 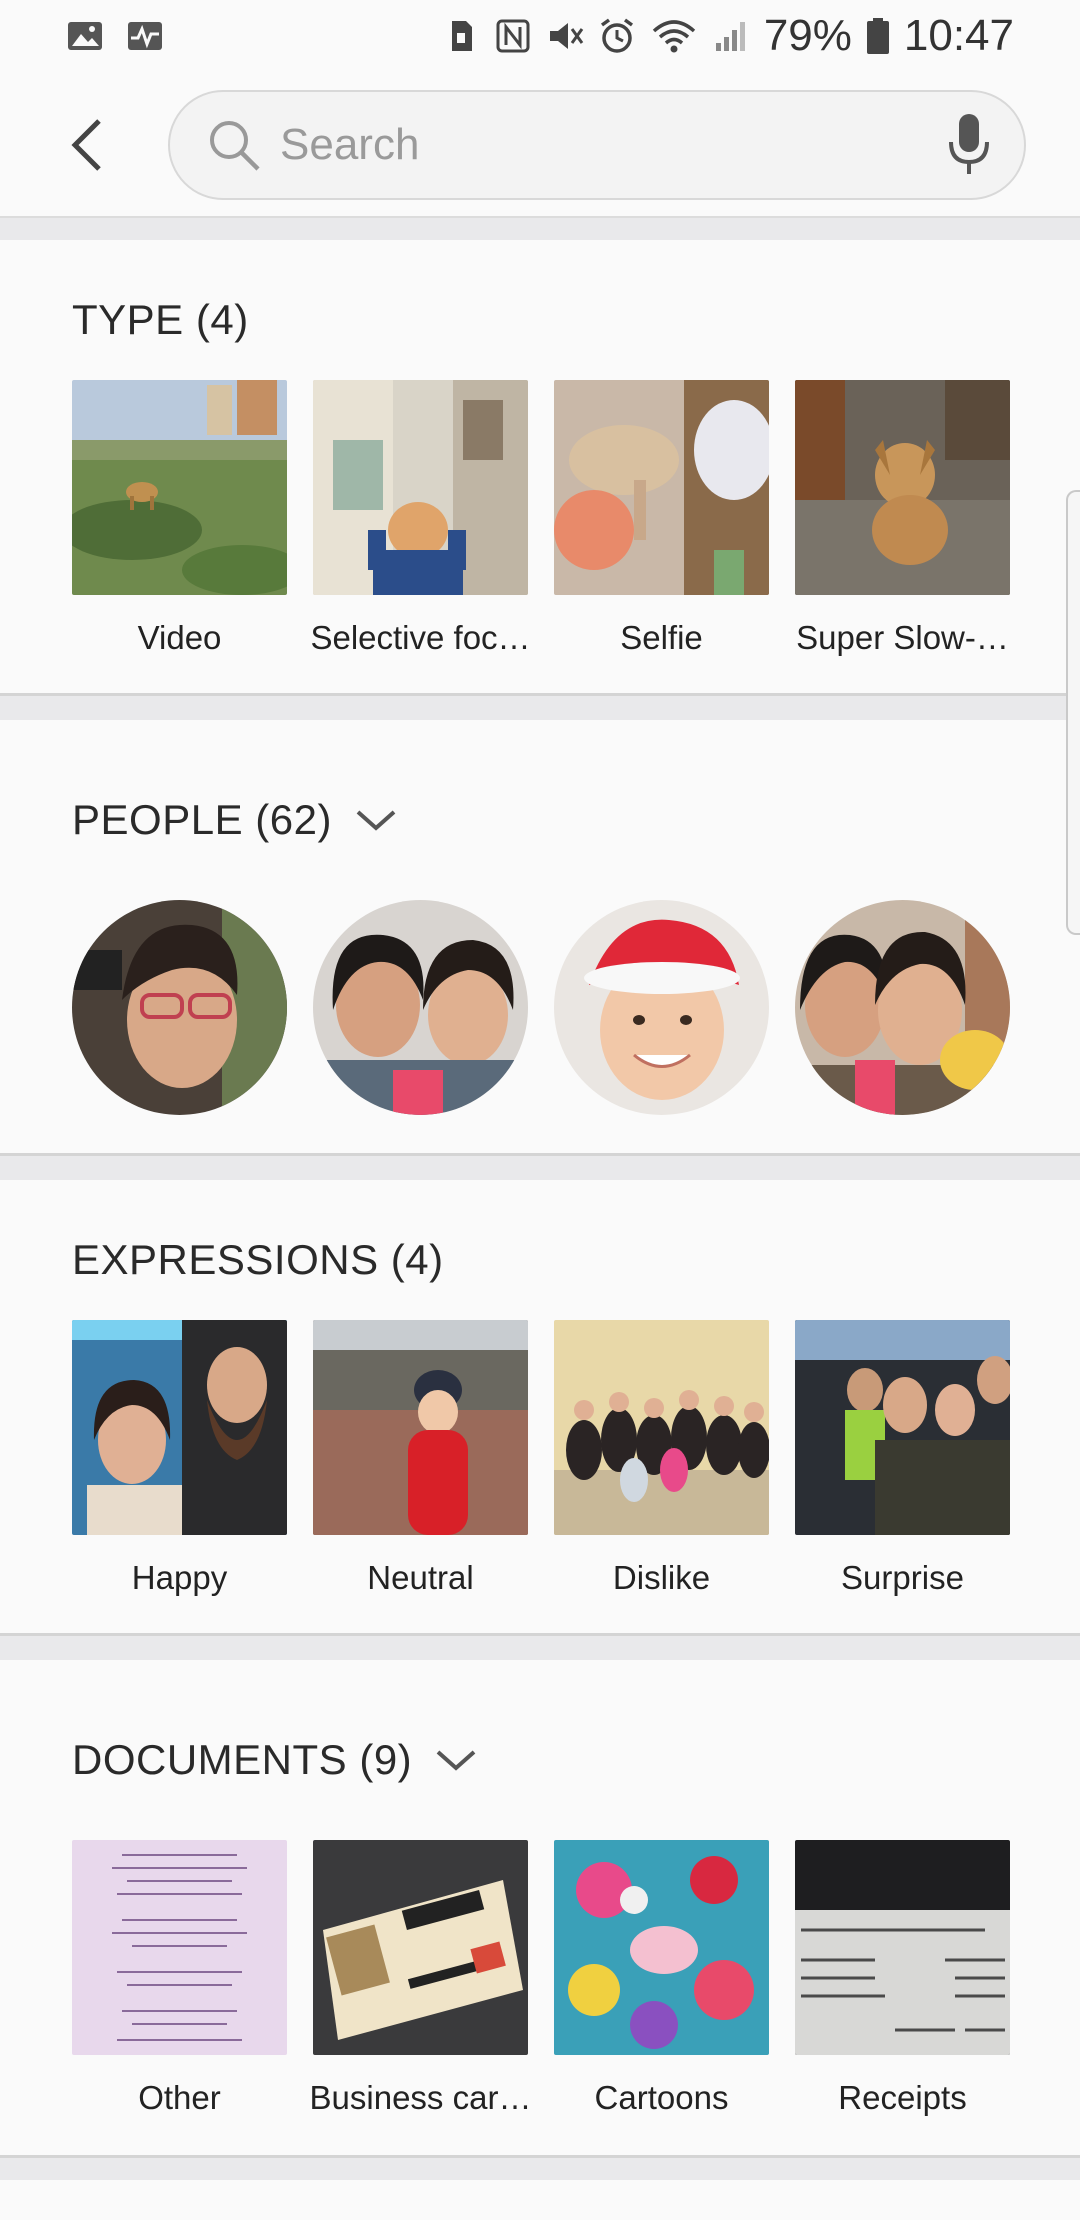 What do you see at coordinates (420, 1427) in the screenshot?
I see `neutral-thumbnail` at bounding box center [420, 1427].